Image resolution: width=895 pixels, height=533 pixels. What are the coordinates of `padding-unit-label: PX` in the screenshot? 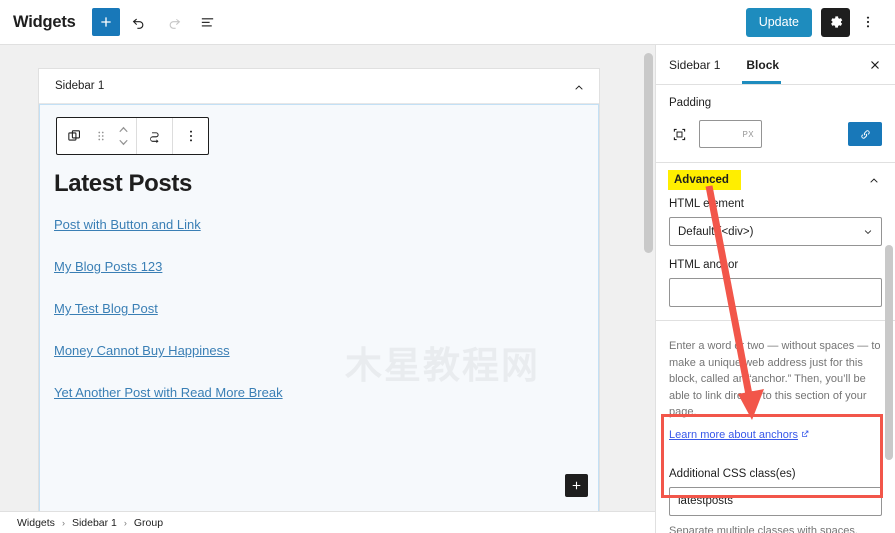 It's located at (748, 134).